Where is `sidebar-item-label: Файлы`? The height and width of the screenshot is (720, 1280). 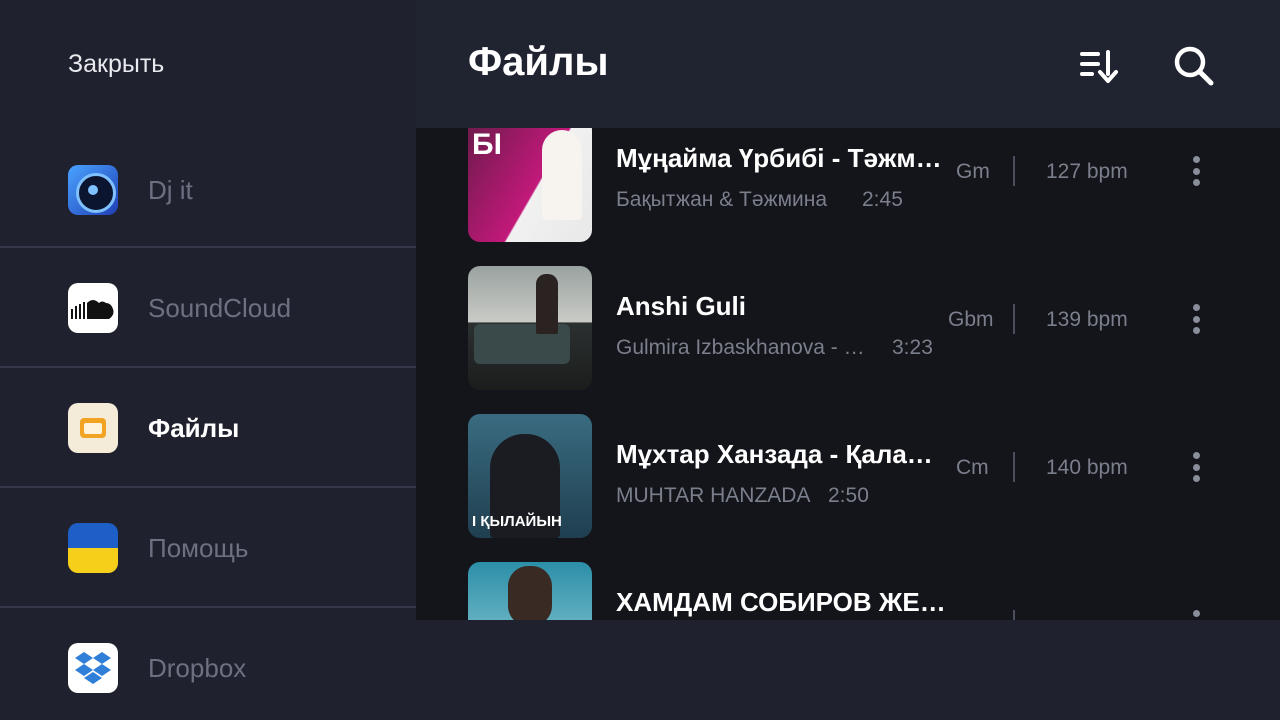 sidebar-item-label: Файлы is located at coordinates (194, 427).